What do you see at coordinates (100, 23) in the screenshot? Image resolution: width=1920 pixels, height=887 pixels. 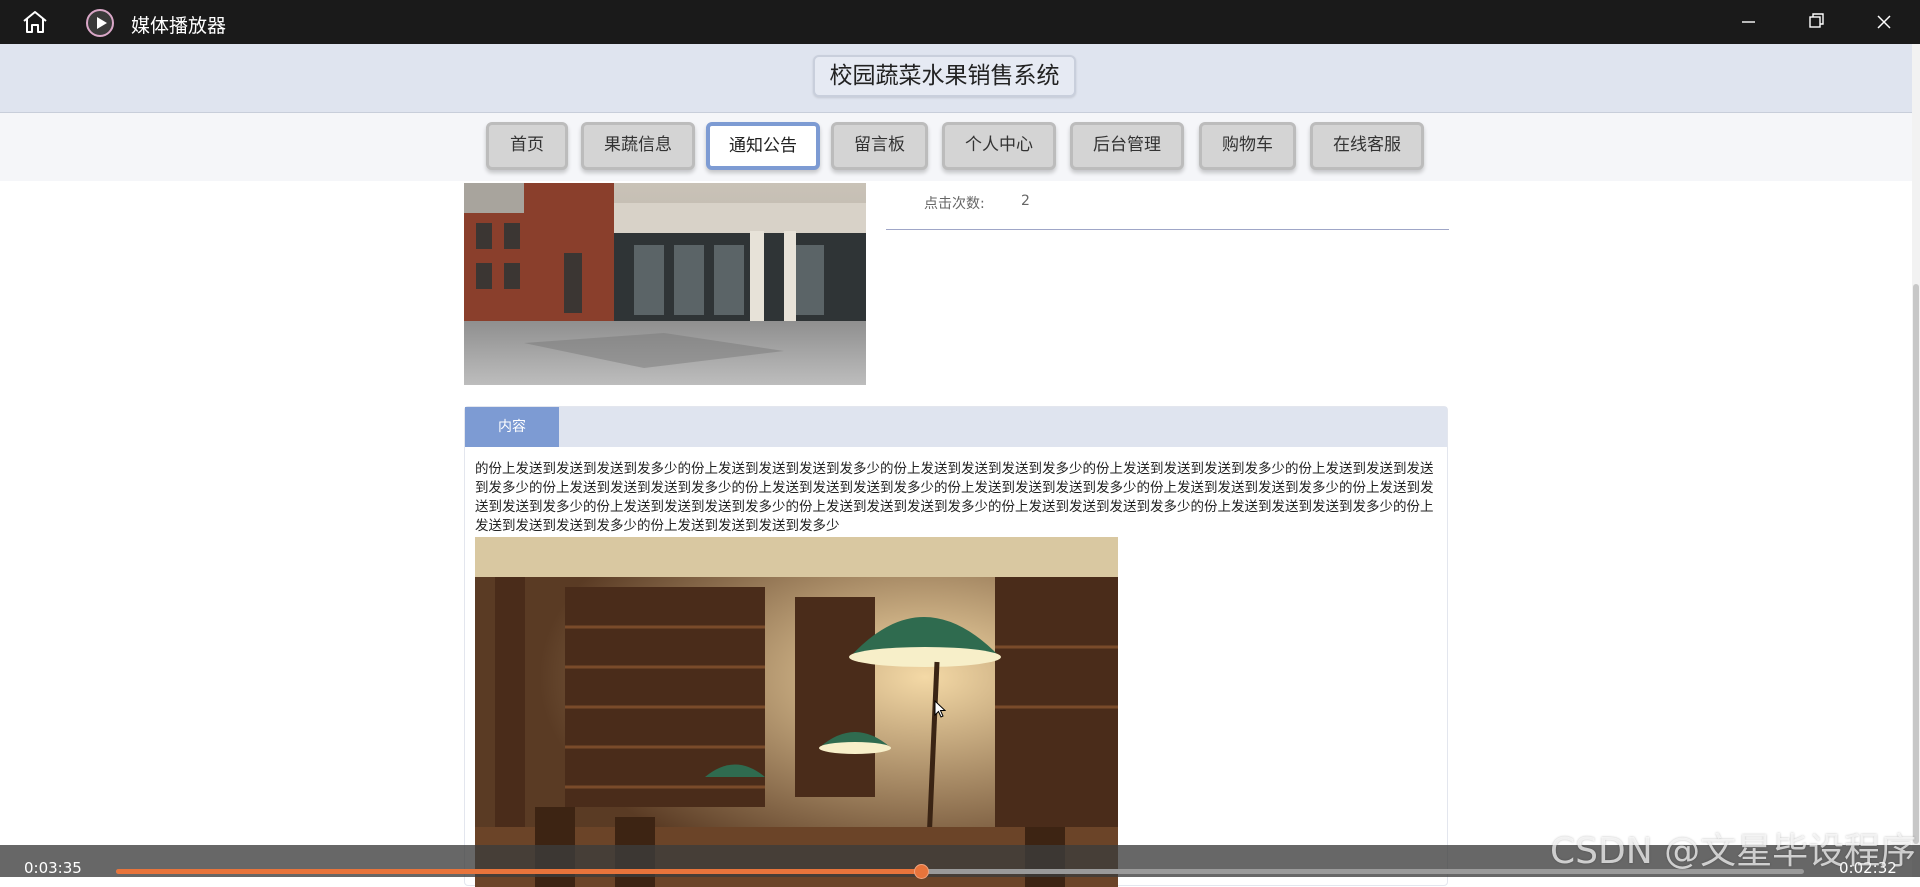 I see `media-player-icon` at bounding box center [100, 23].